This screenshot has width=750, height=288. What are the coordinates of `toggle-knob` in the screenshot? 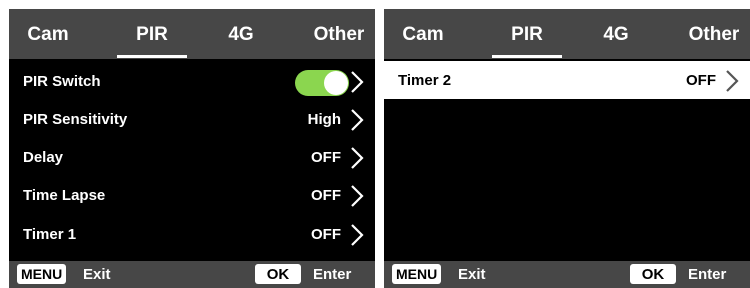 It's located at (336, 83).